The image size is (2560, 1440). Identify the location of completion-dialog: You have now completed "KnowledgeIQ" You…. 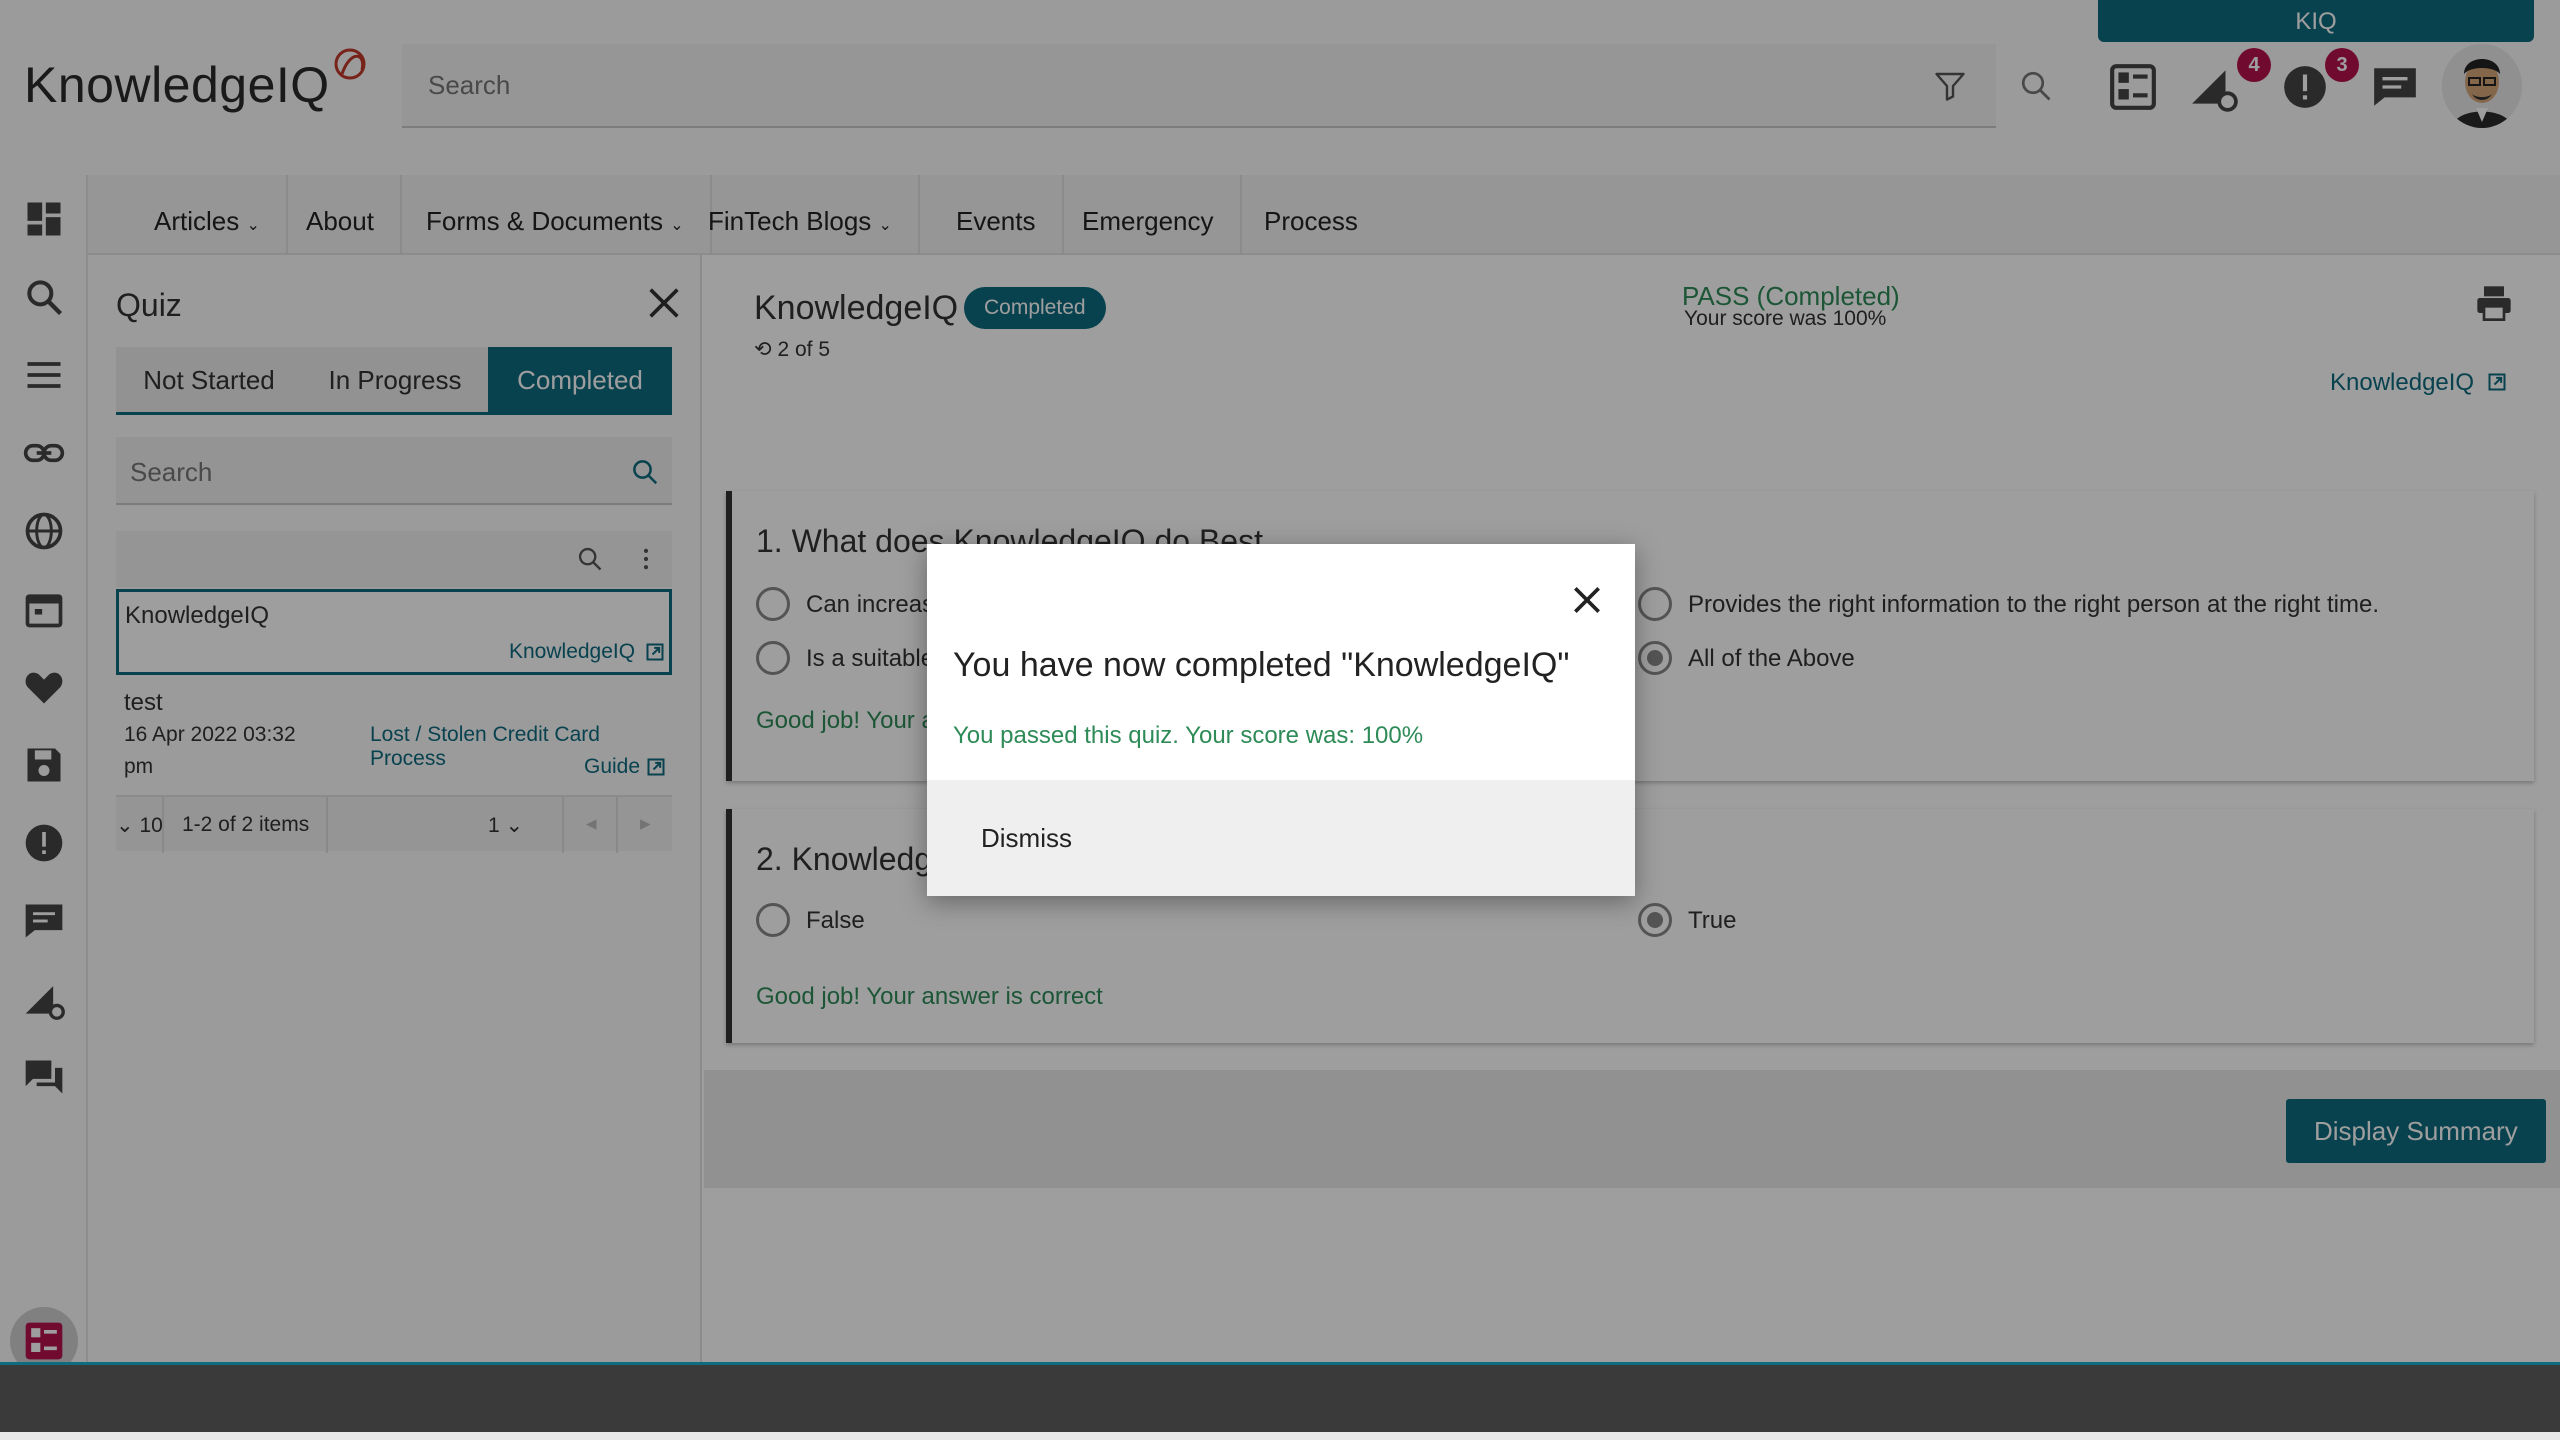
(1281, 720).